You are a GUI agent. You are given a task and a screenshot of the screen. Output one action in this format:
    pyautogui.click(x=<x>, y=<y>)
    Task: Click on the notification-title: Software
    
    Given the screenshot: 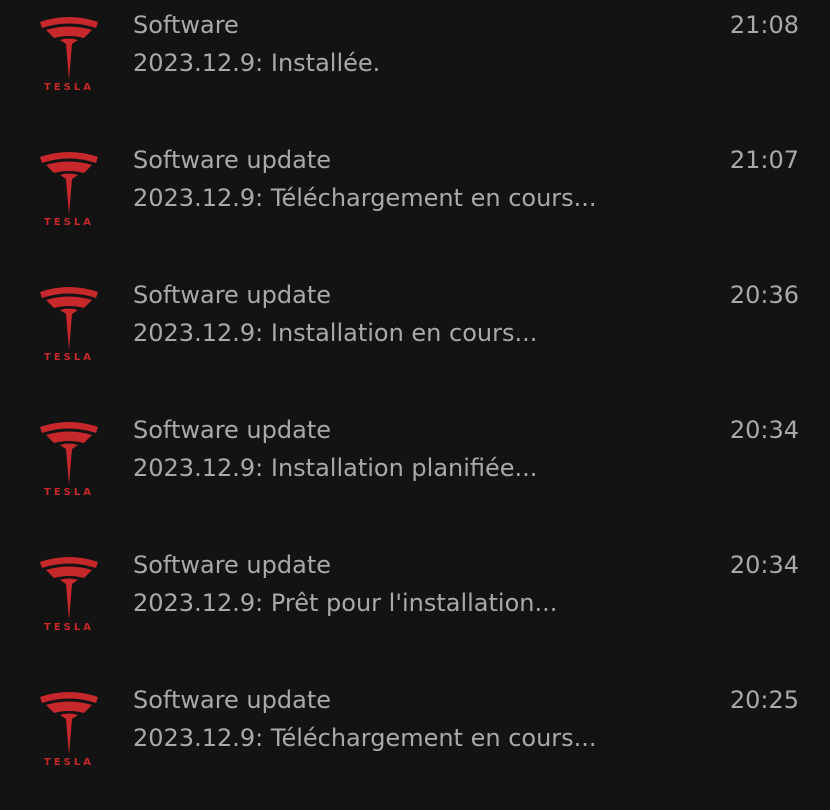 What is the action you would take?
    pyautogui.click(x=186, y=25)
    